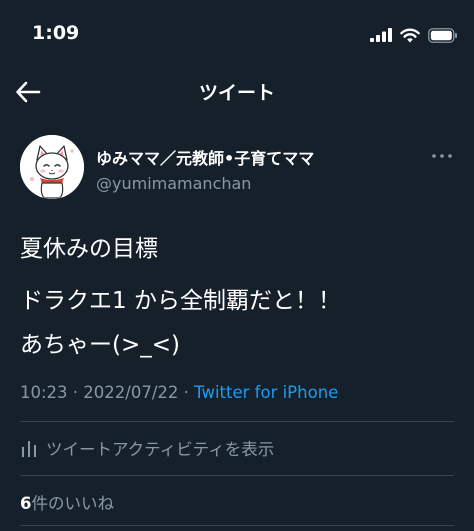  I want to click on signal-icon, so click(381, 35).